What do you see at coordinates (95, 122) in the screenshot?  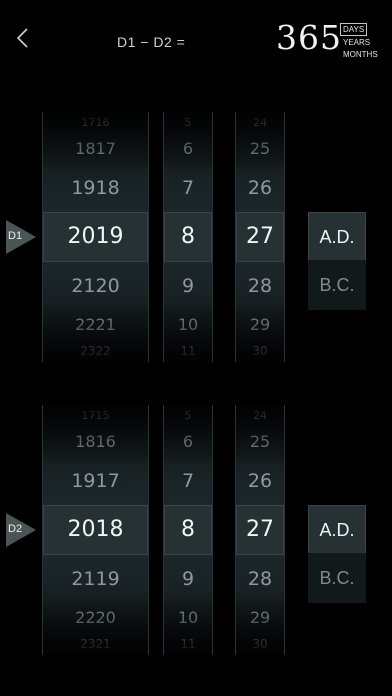 I see `wheel-item: 1716` at bounding box center [95, 122].